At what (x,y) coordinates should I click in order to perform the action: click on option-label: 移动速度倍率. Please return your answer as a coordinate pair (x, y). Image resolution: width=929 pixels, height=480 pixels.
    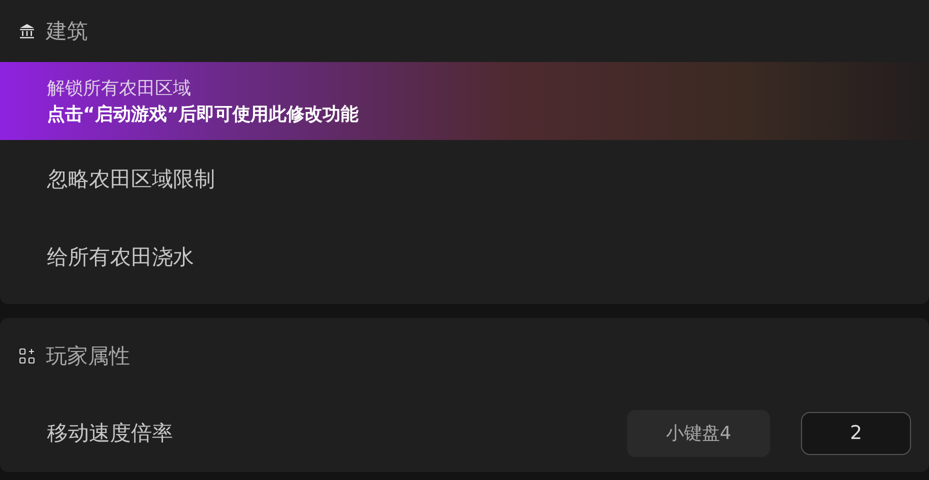
    Looking at the image, I should click on (110, 433).